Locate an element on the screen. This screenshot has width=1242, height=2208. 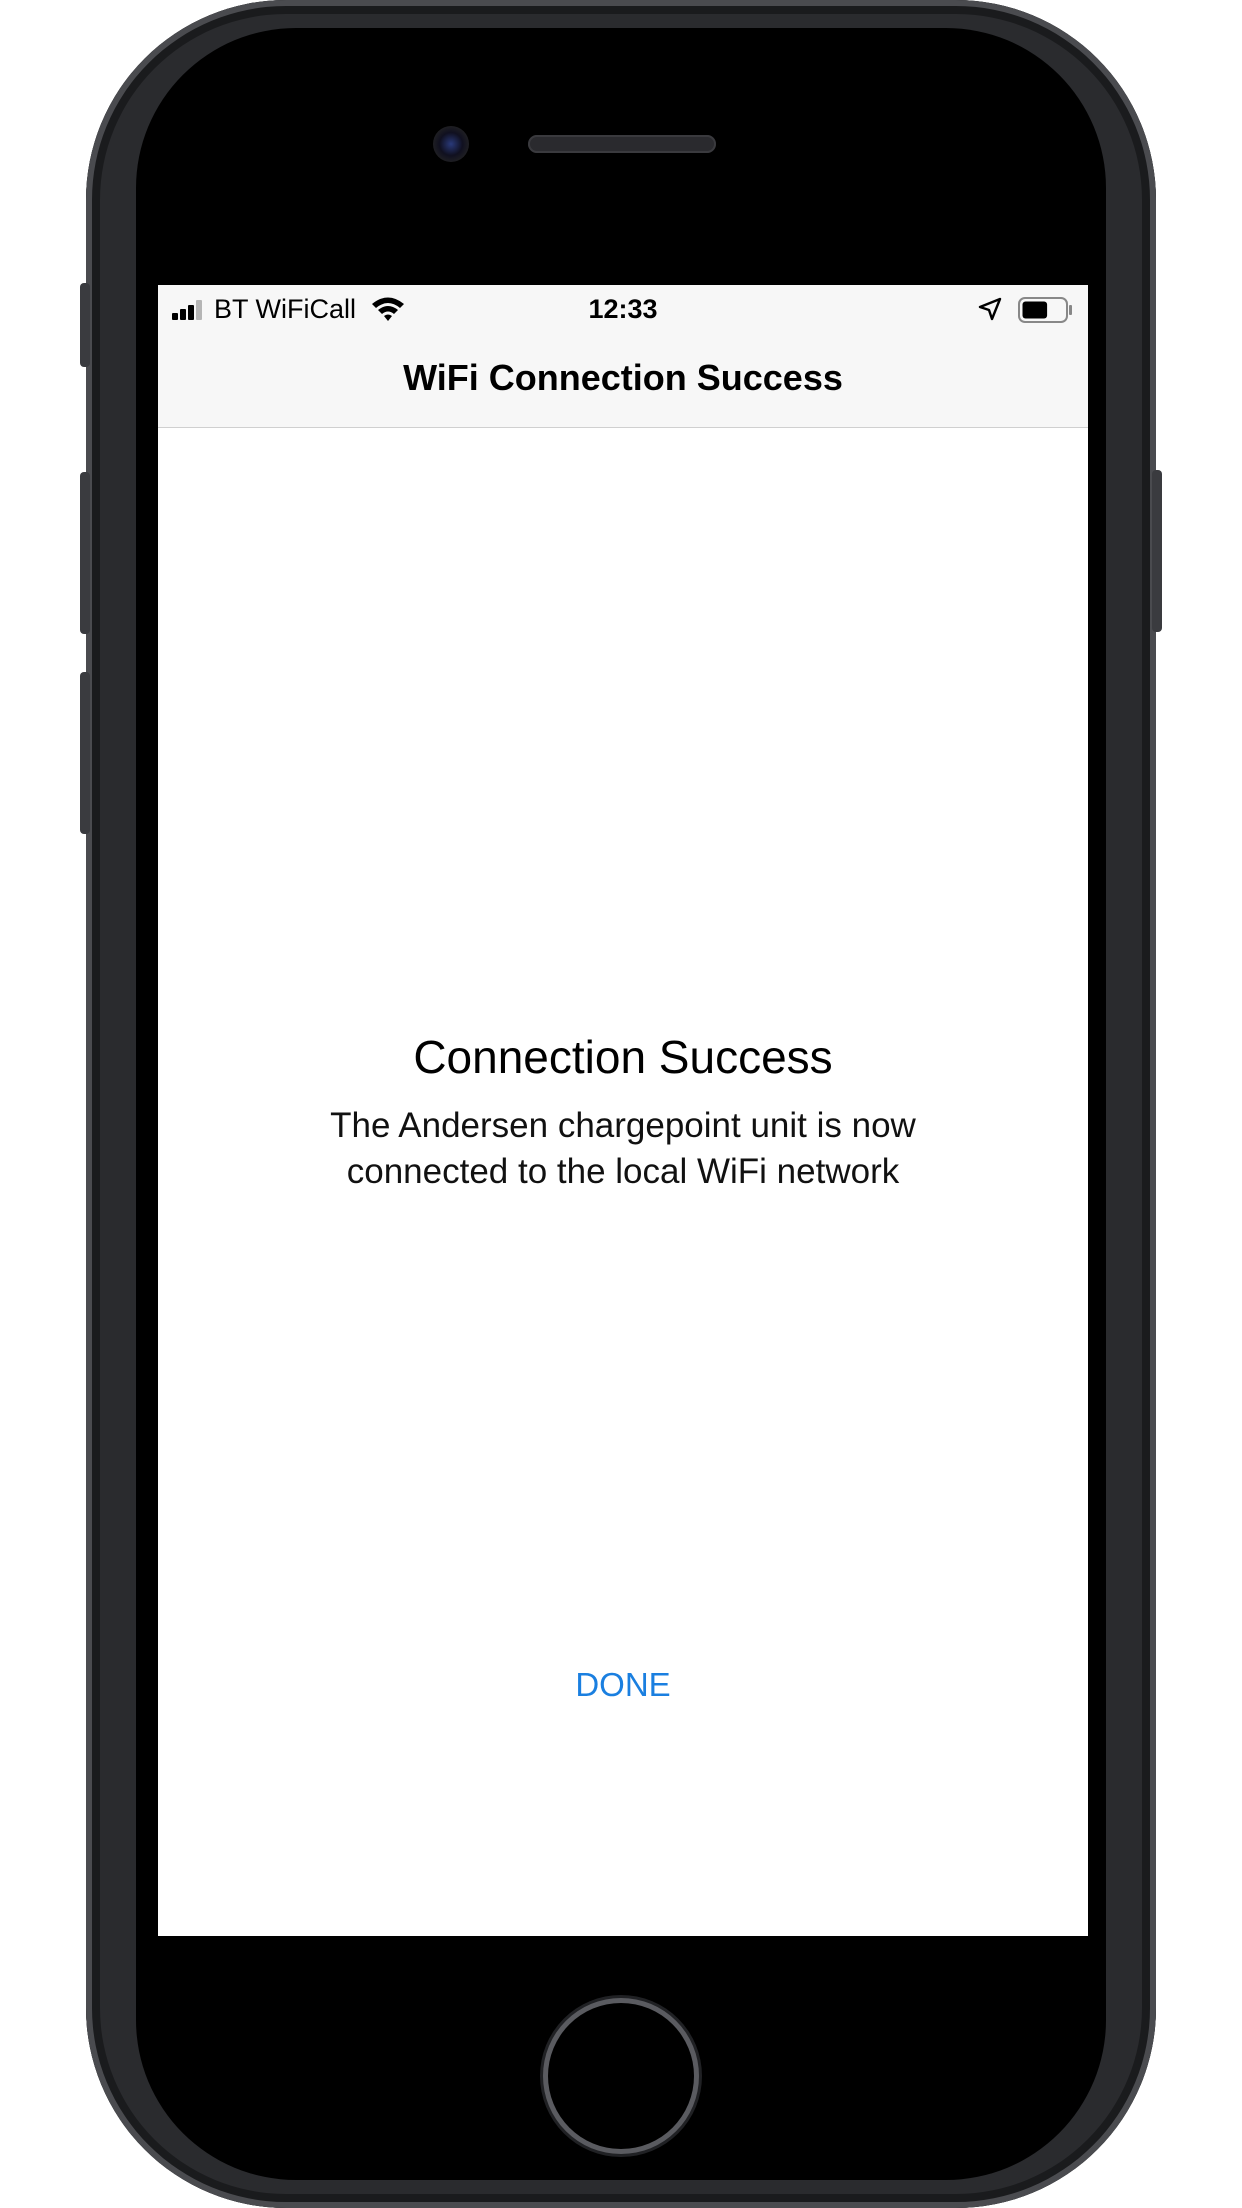
clock: 12:33 is located at coordinates (623, 309).